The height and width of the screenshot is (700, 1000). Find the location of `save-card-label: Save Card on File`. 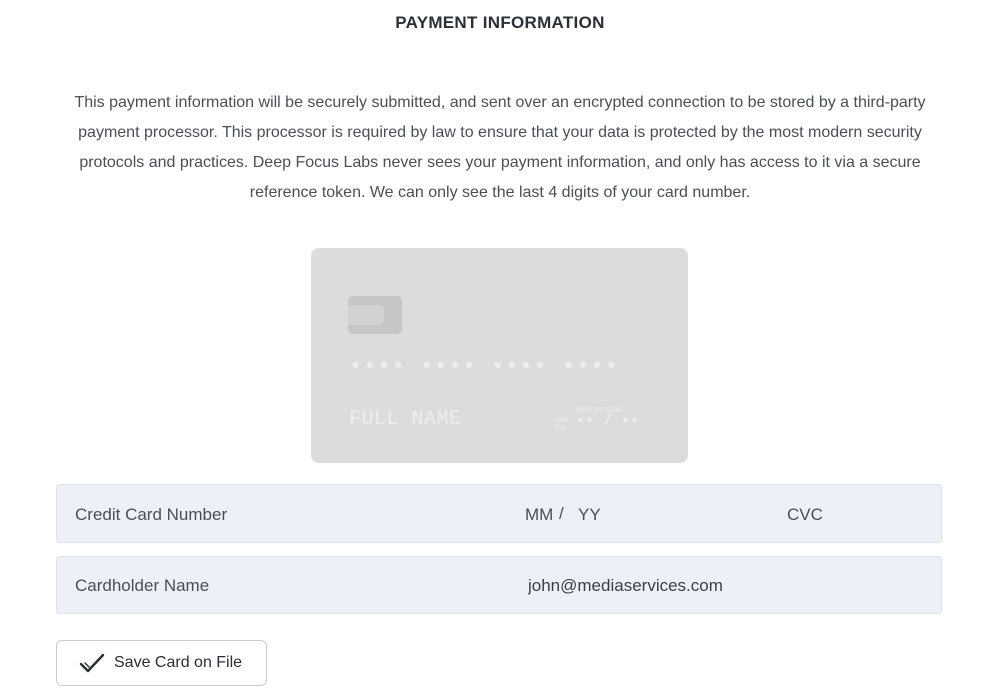

save-card-label: Save Card on File is located at coordinates (178, 662).